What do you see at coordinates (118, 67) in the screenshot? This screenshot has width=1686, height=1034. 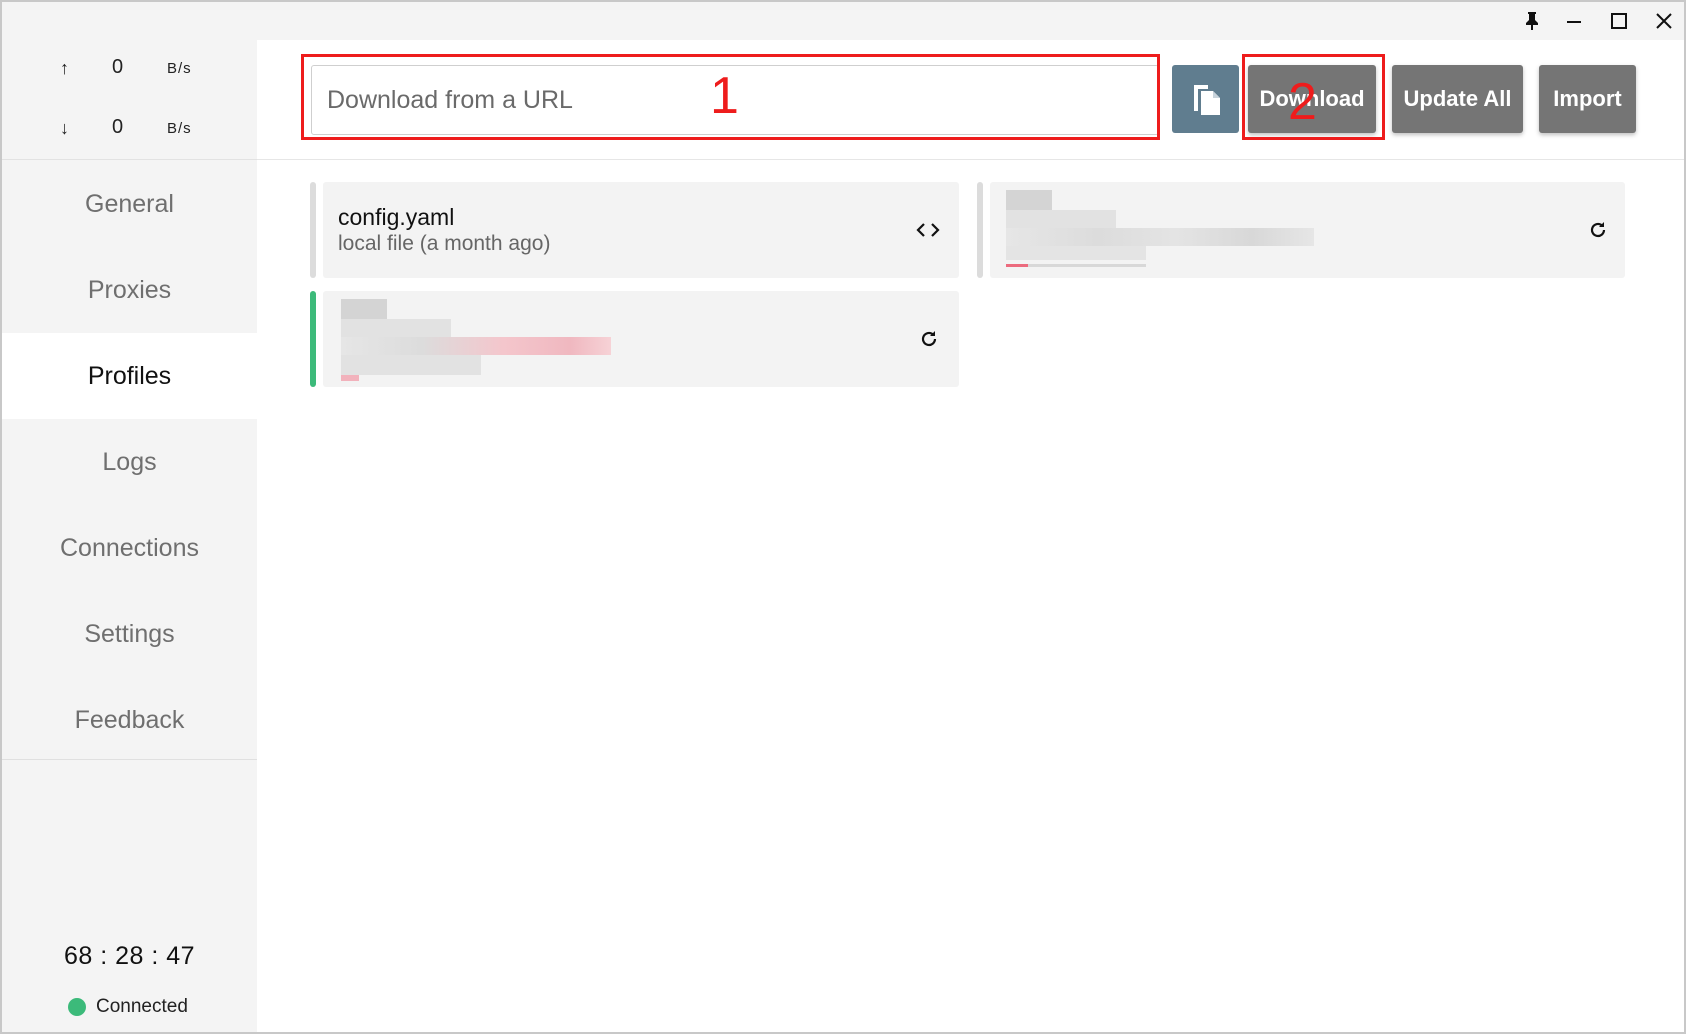 I see `upload-value: 0` at bounding box center [118, 67].